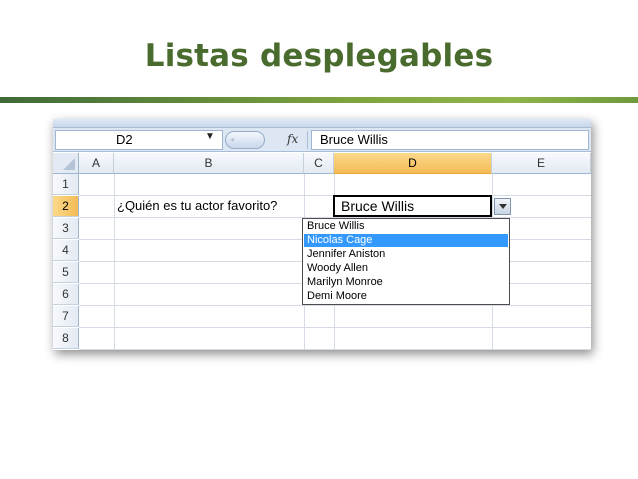 This screenshot has height=479, width=638. What do you see at coordinates (406, 282) in the screenshot?
I see `dropdown-item: Marilyn Monroe` at bounding box center [406, 282].